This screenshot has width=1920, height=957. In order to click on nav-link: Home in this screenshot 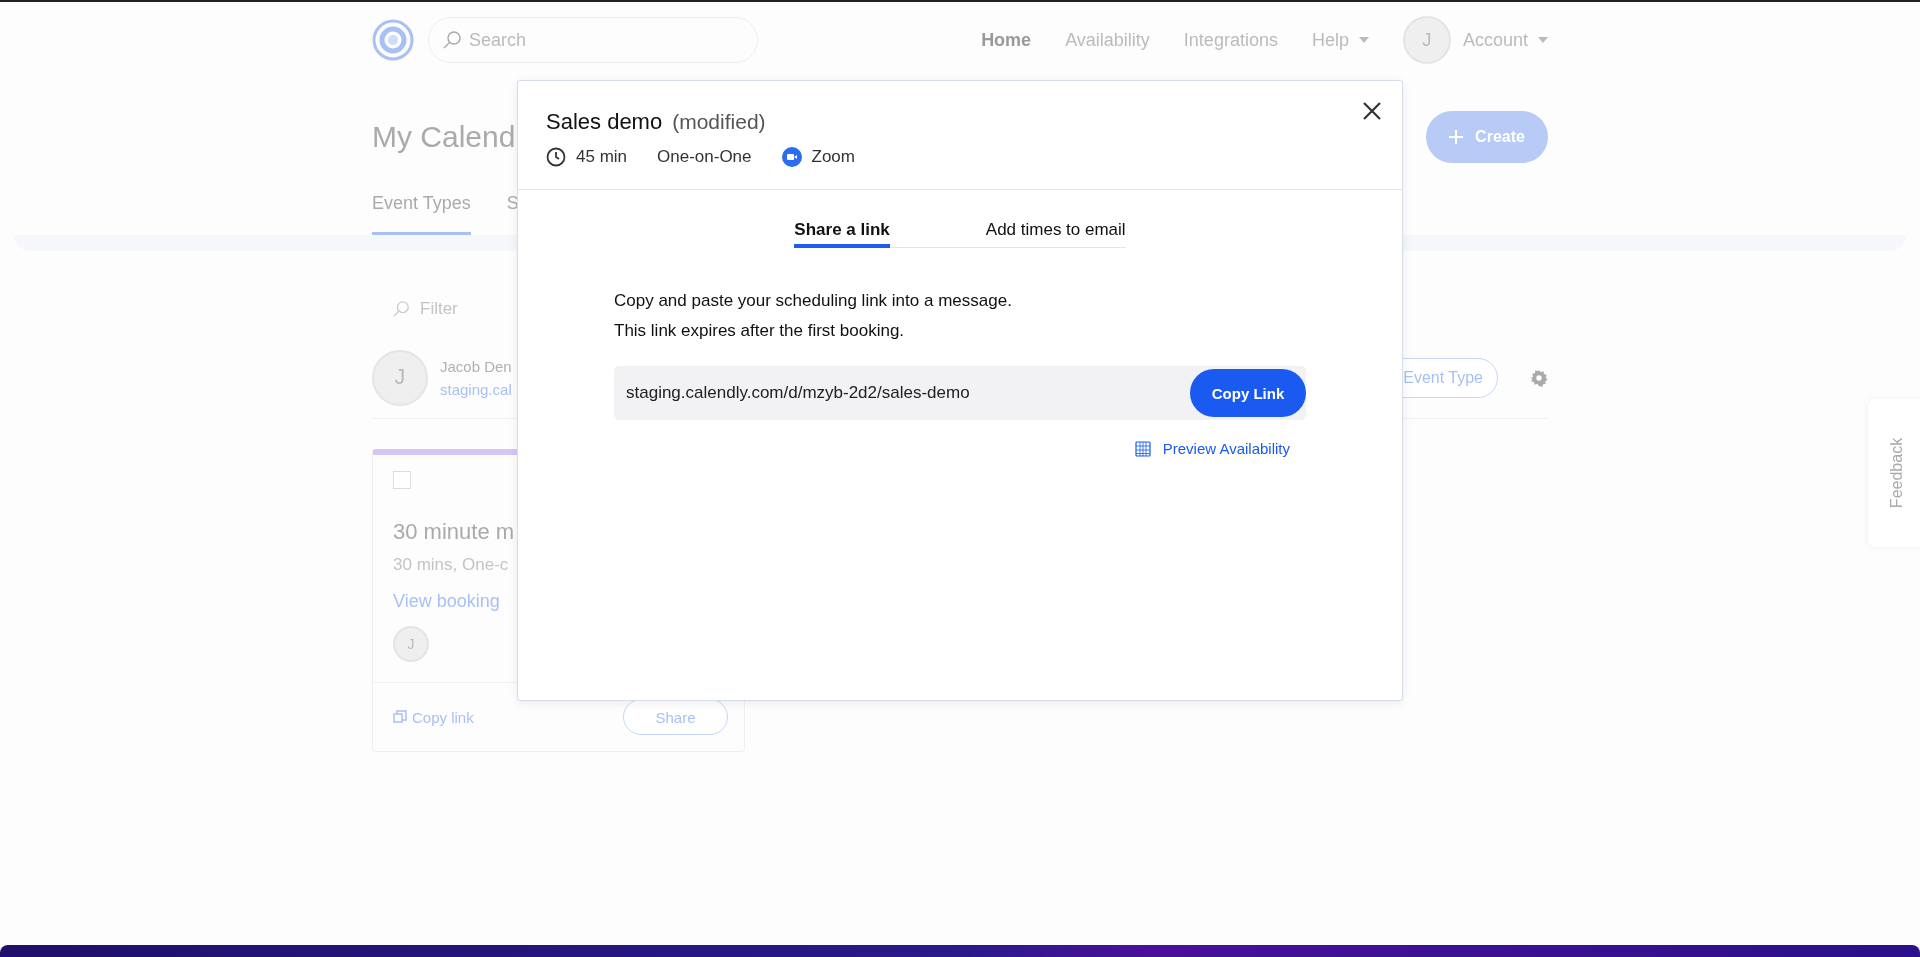, I will do `click(1006, 40)`.